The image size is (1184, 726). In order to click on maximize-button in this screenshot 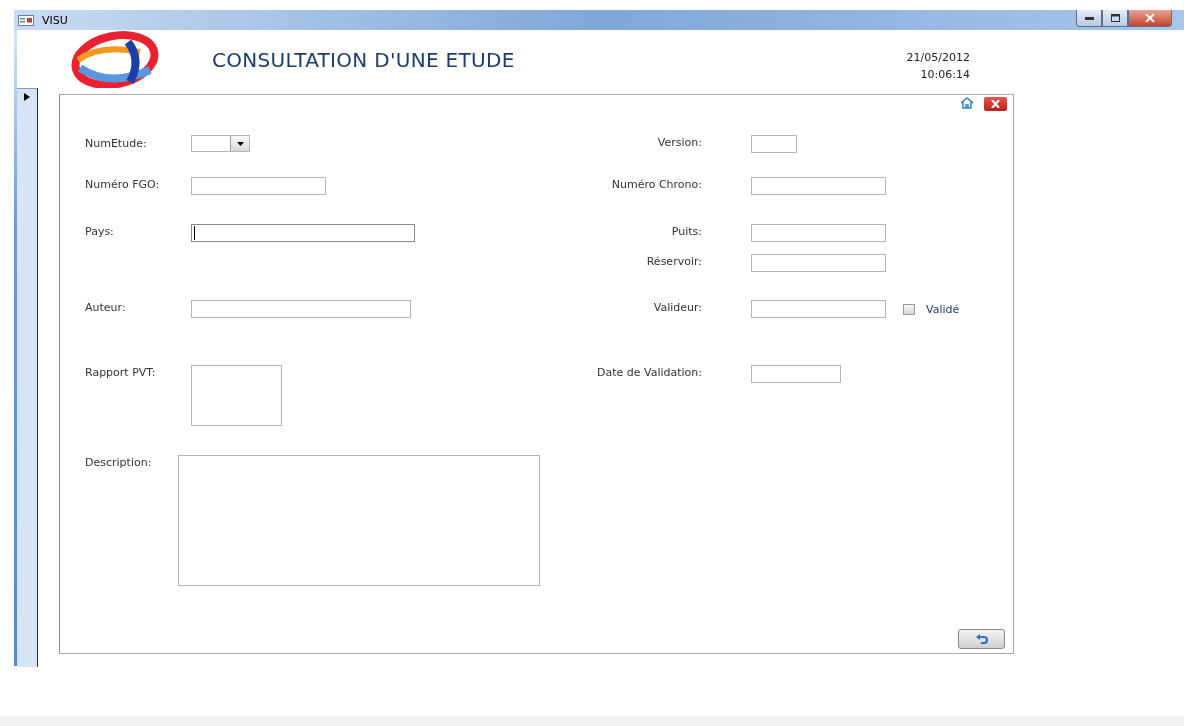, I will do `click(1115, 18)`.